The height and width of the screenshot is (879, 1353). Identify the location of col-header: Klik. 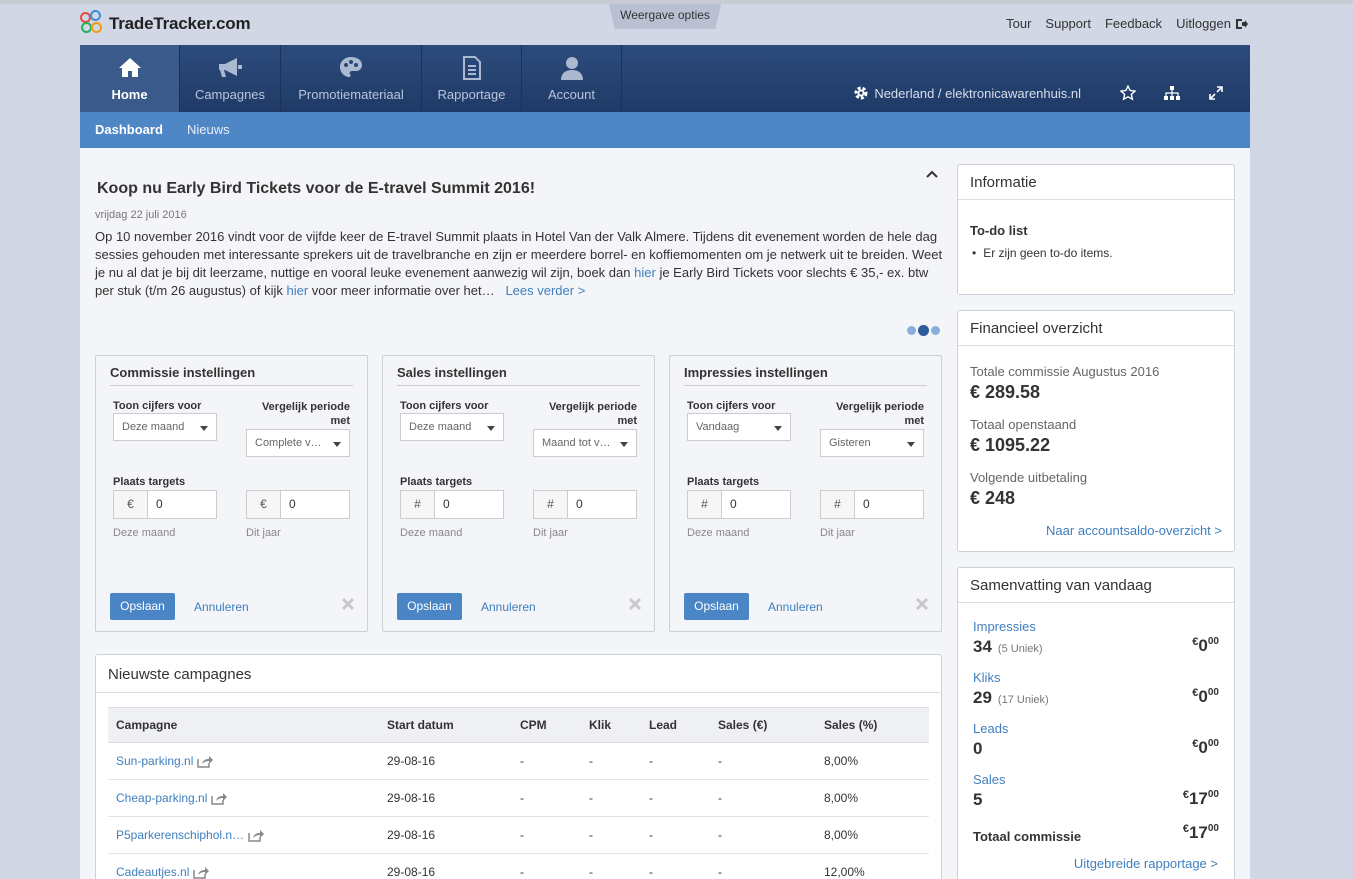
(611, 725).